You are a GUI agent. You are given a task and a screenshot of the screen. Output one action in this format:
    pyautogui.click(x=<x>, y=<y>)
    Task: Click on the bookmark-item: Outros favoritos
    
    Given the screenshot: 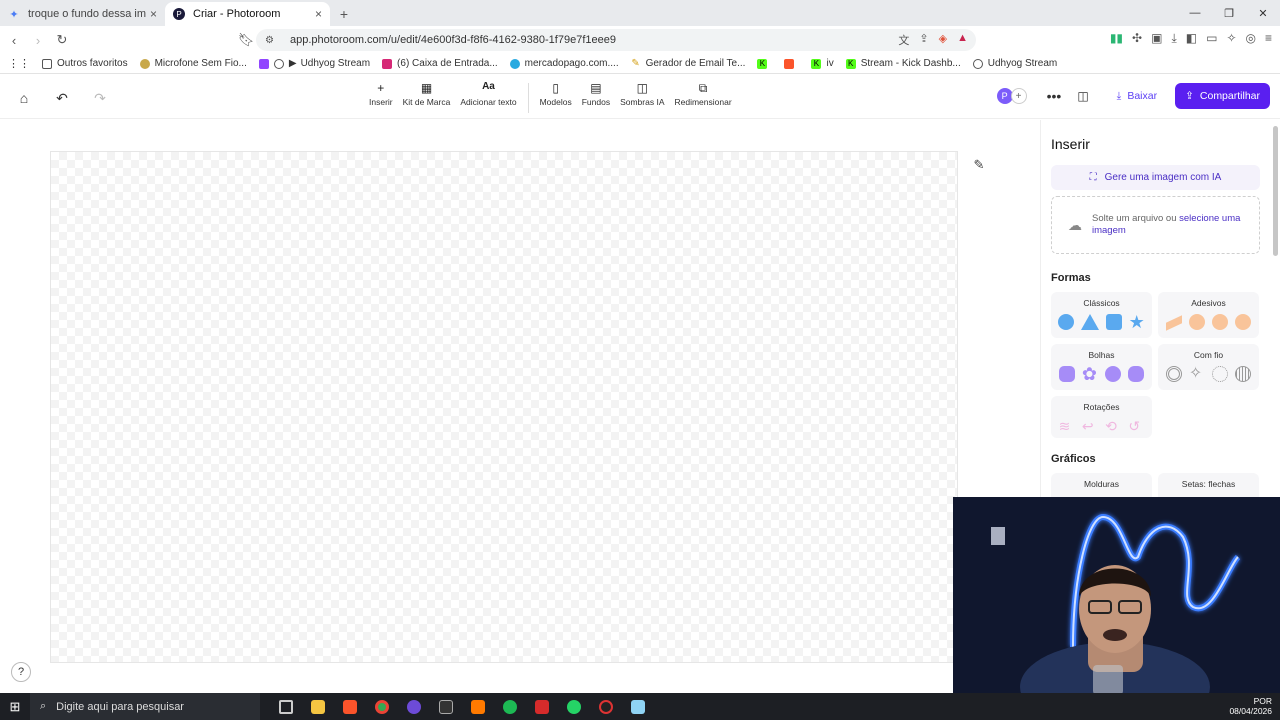 What is the action you would take?
    pyautogui.click(x=85, y=63)
    